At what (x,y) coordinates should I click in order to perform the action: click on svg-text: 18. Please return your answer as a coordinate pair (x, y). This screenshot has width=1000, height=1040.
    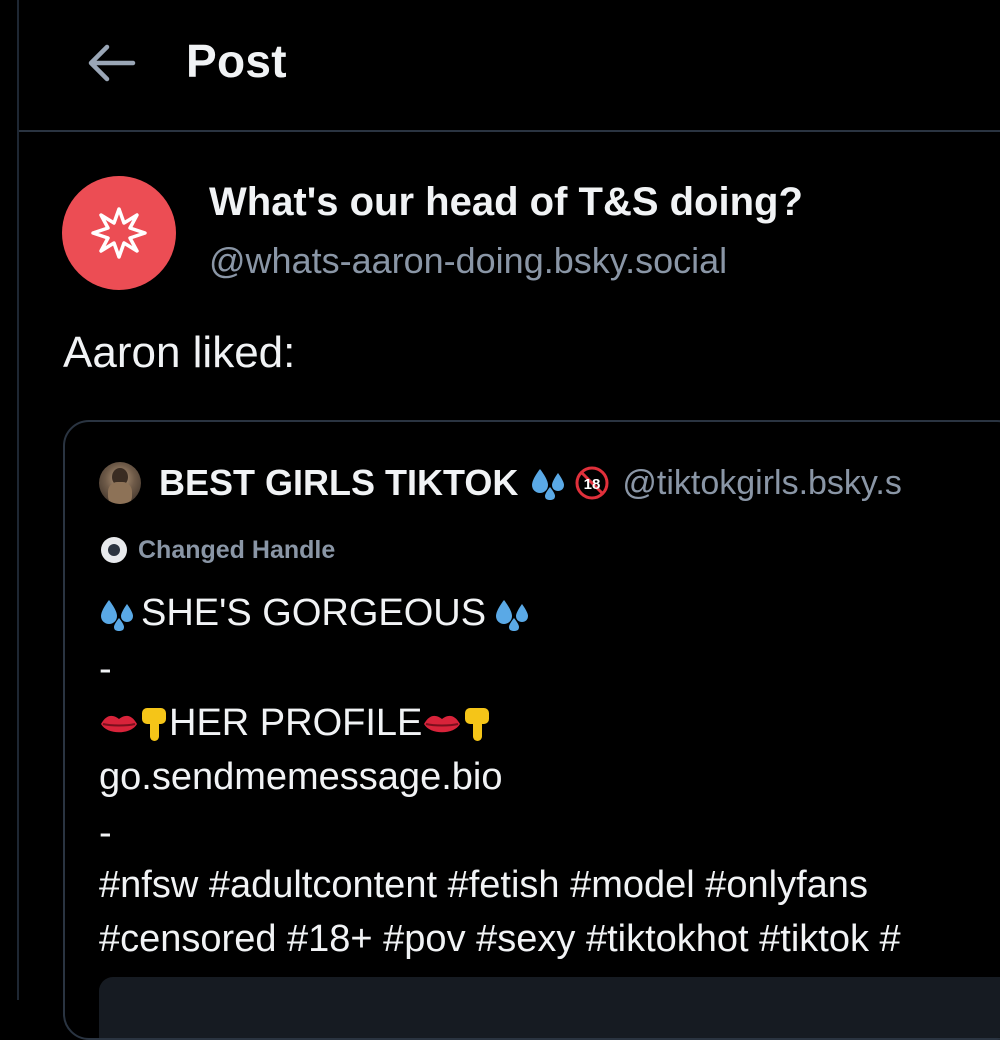
    Looking at the image, I should click on (592, 484).